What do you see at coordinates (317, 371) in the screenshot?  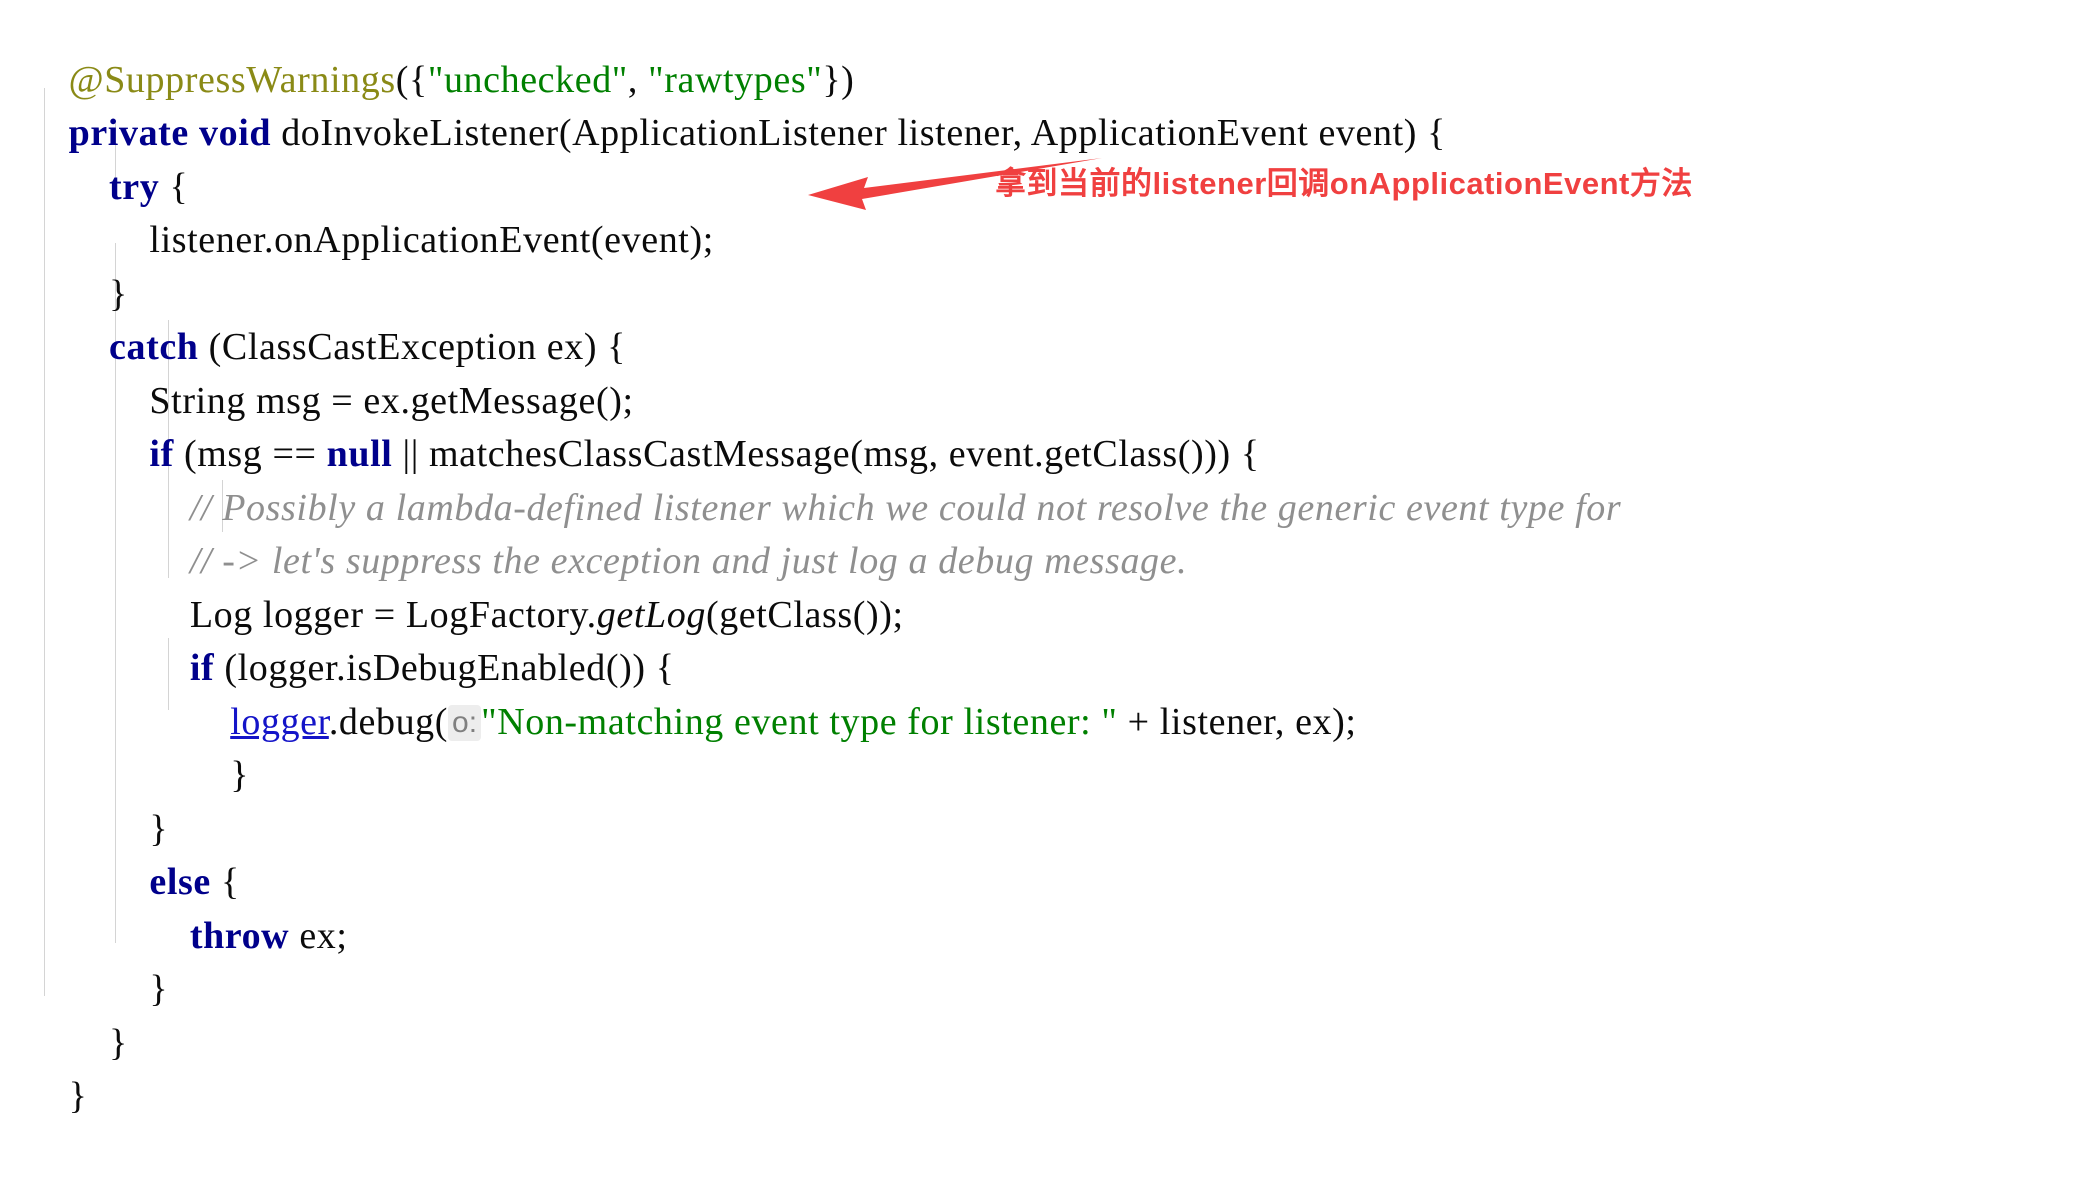 I see `code-line-7: String msg = ex.getMessage();` at bounding box center [317, 371].